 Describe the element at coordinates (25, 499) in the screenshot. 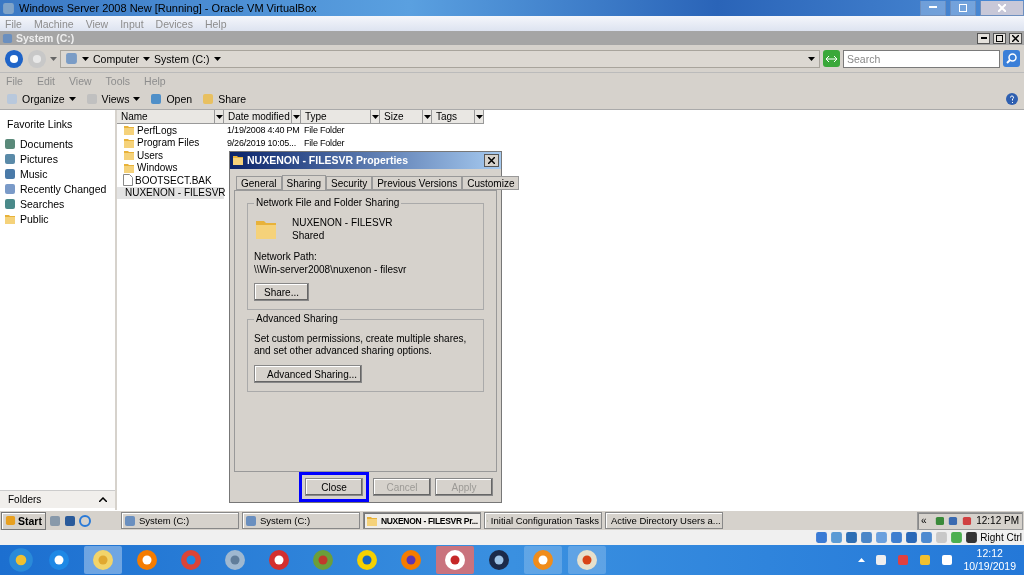

I see `folders-label: Folders` at that location.